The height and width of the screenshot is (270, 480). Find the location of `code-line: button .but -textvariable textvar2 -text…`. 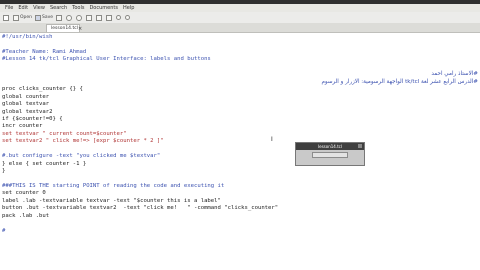

code-line: button .but -textvariable textvar2 -text… is located at coordinates (140, 208).